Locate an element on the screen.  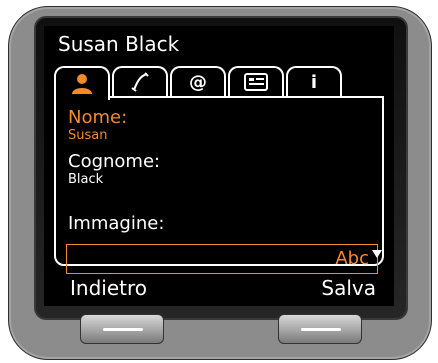
tab-card is located at coordinates (256, 81).